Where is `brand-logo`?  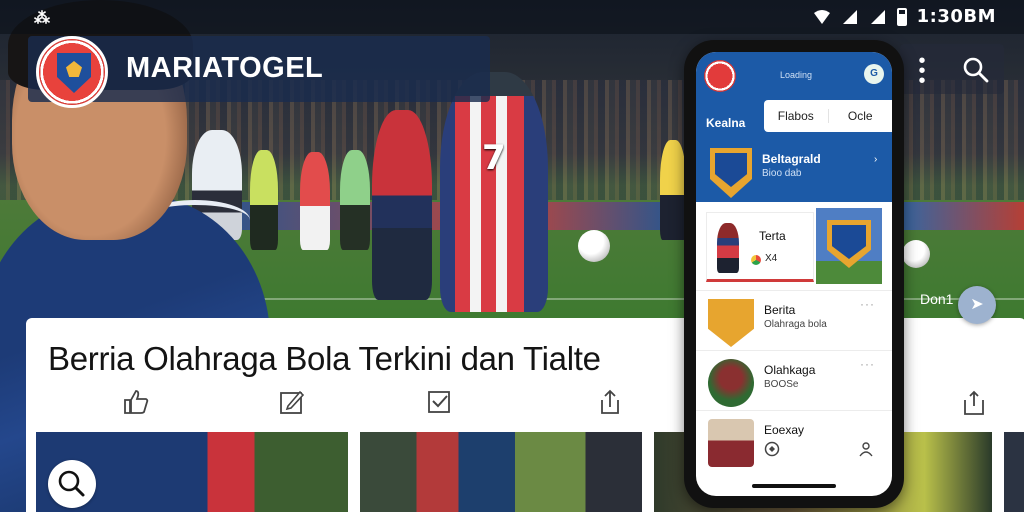 brand-logo is located at coordinates (72, 72).